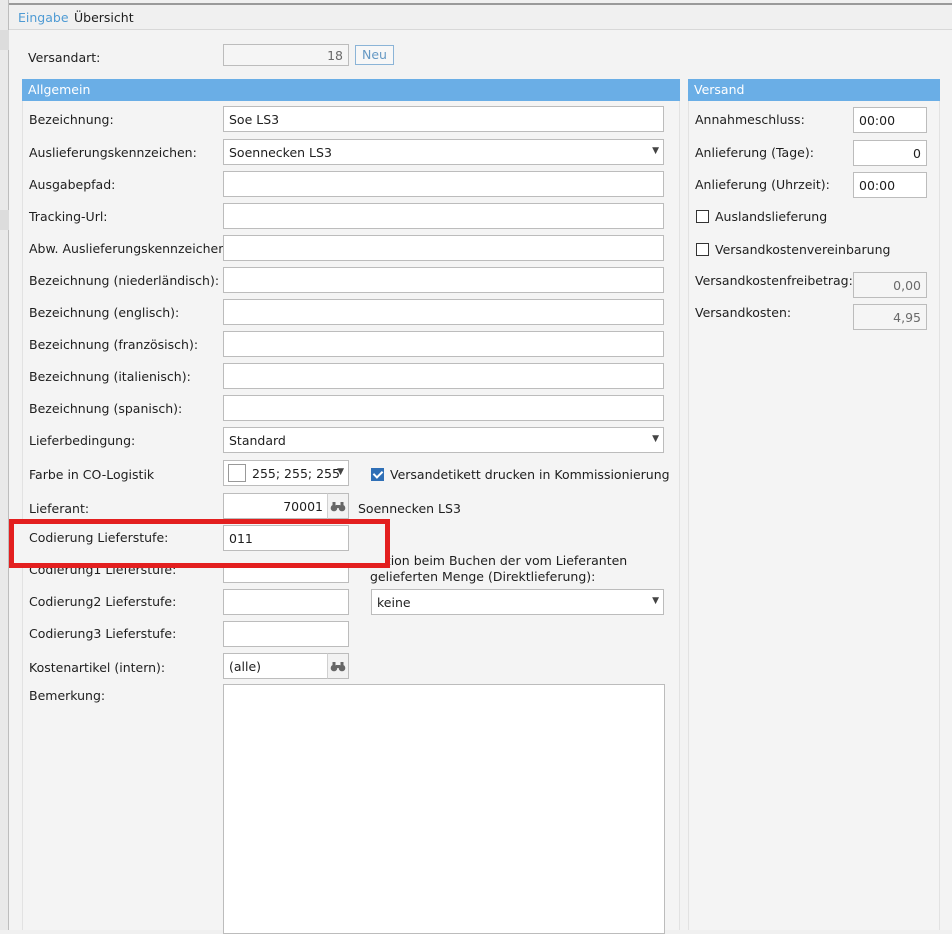 The height and width of the screenshot is (934, 952). What do you see at coordinates (443, 119) in the screenshot?
I see `bezeichnung-field: Soe LS3` at bounding box center [443, 119].